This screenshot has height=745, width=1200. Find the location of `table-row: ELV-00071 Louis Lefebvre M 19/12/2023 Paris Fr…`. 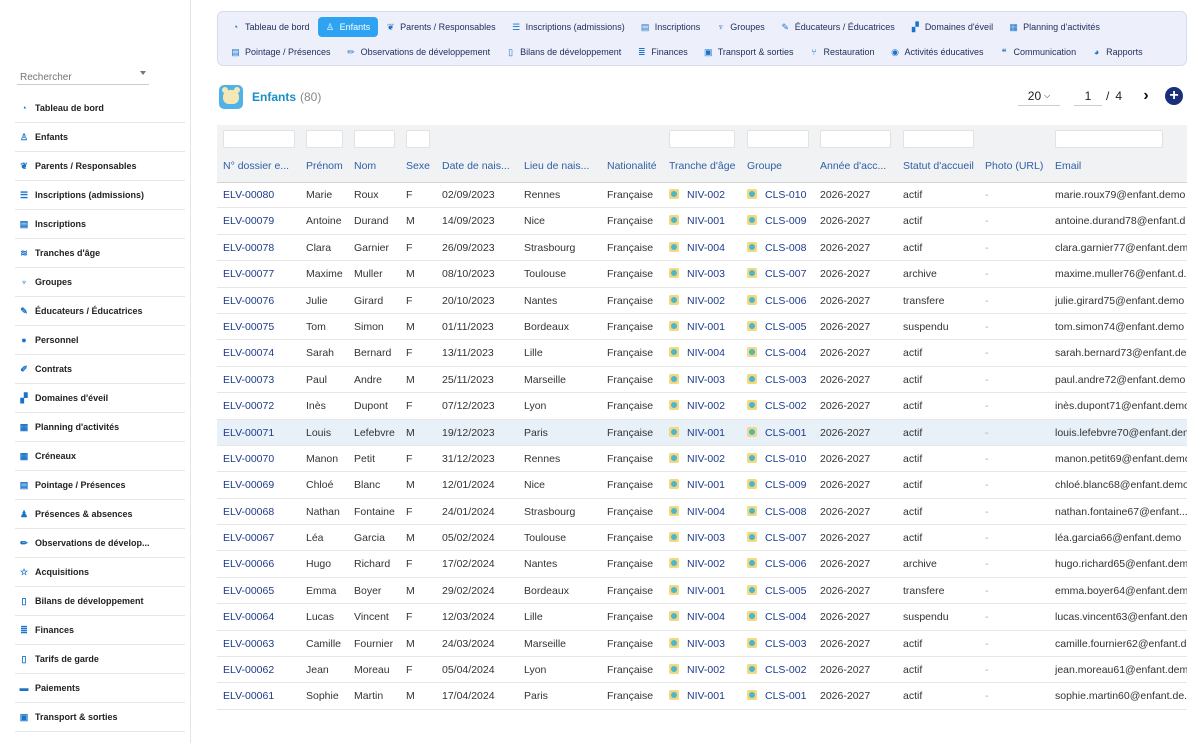

table-row: ELV-00071 Louis Lefebvre M 19/12/2023 Paris Fr… is located at coordinates (702, 432).